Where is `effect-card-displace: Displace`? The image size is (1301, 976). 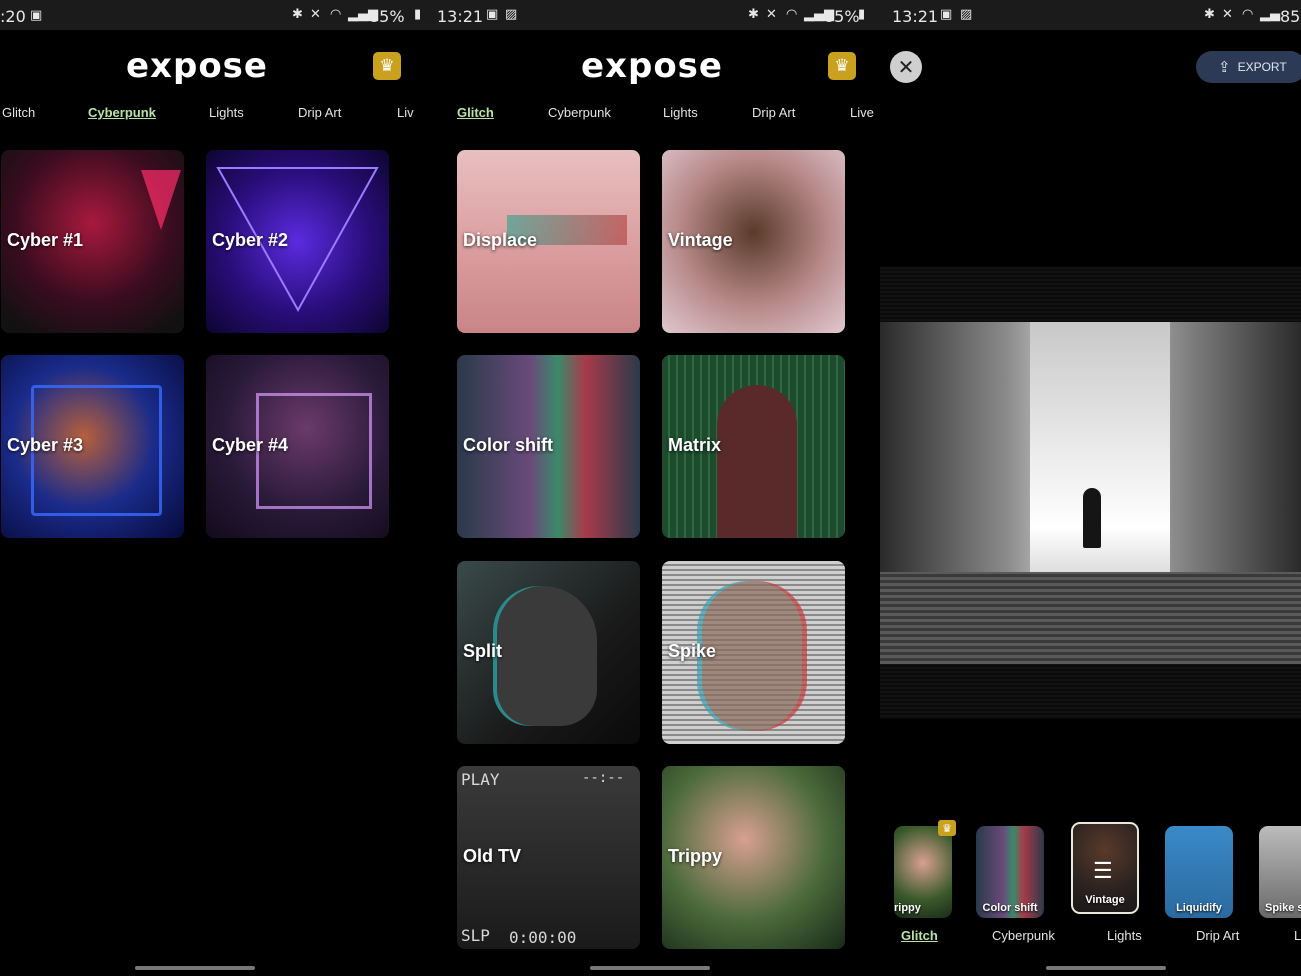 effect-card-displace: Displace is located at coordinates (548, 241).